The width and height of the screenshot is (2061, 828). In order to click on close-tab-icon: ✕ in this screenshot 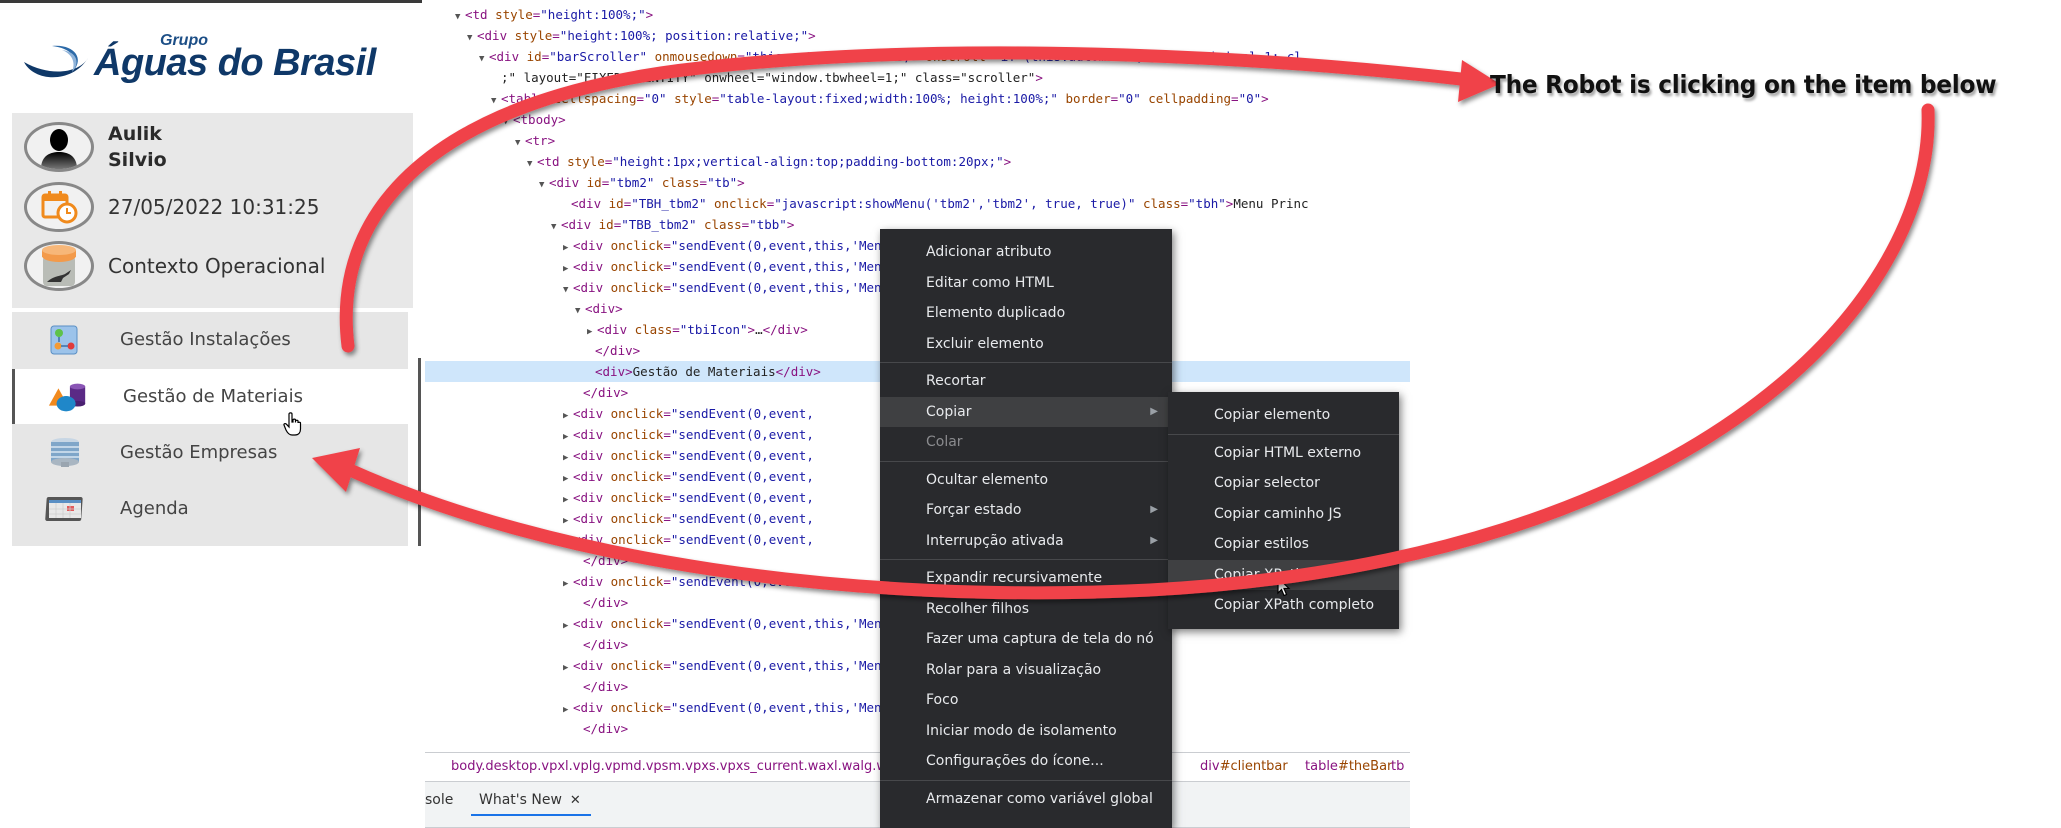, I will do `click(575, 800)`.